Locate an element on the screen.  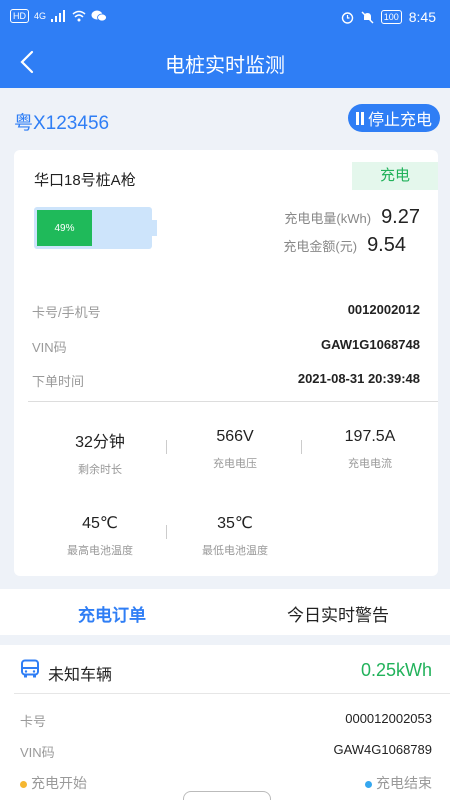
start-label: 充电开始 is located at coordinates (59, 783).